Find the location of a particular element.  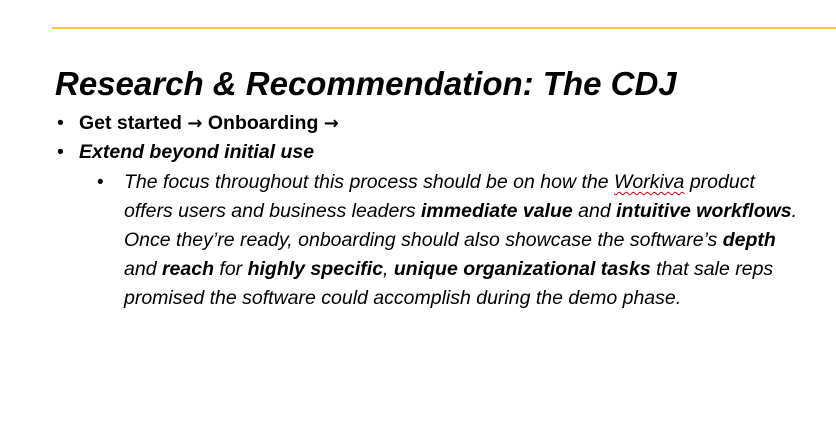

emphasis-highly-specific: highly specific is located at coordinates (315, 269).